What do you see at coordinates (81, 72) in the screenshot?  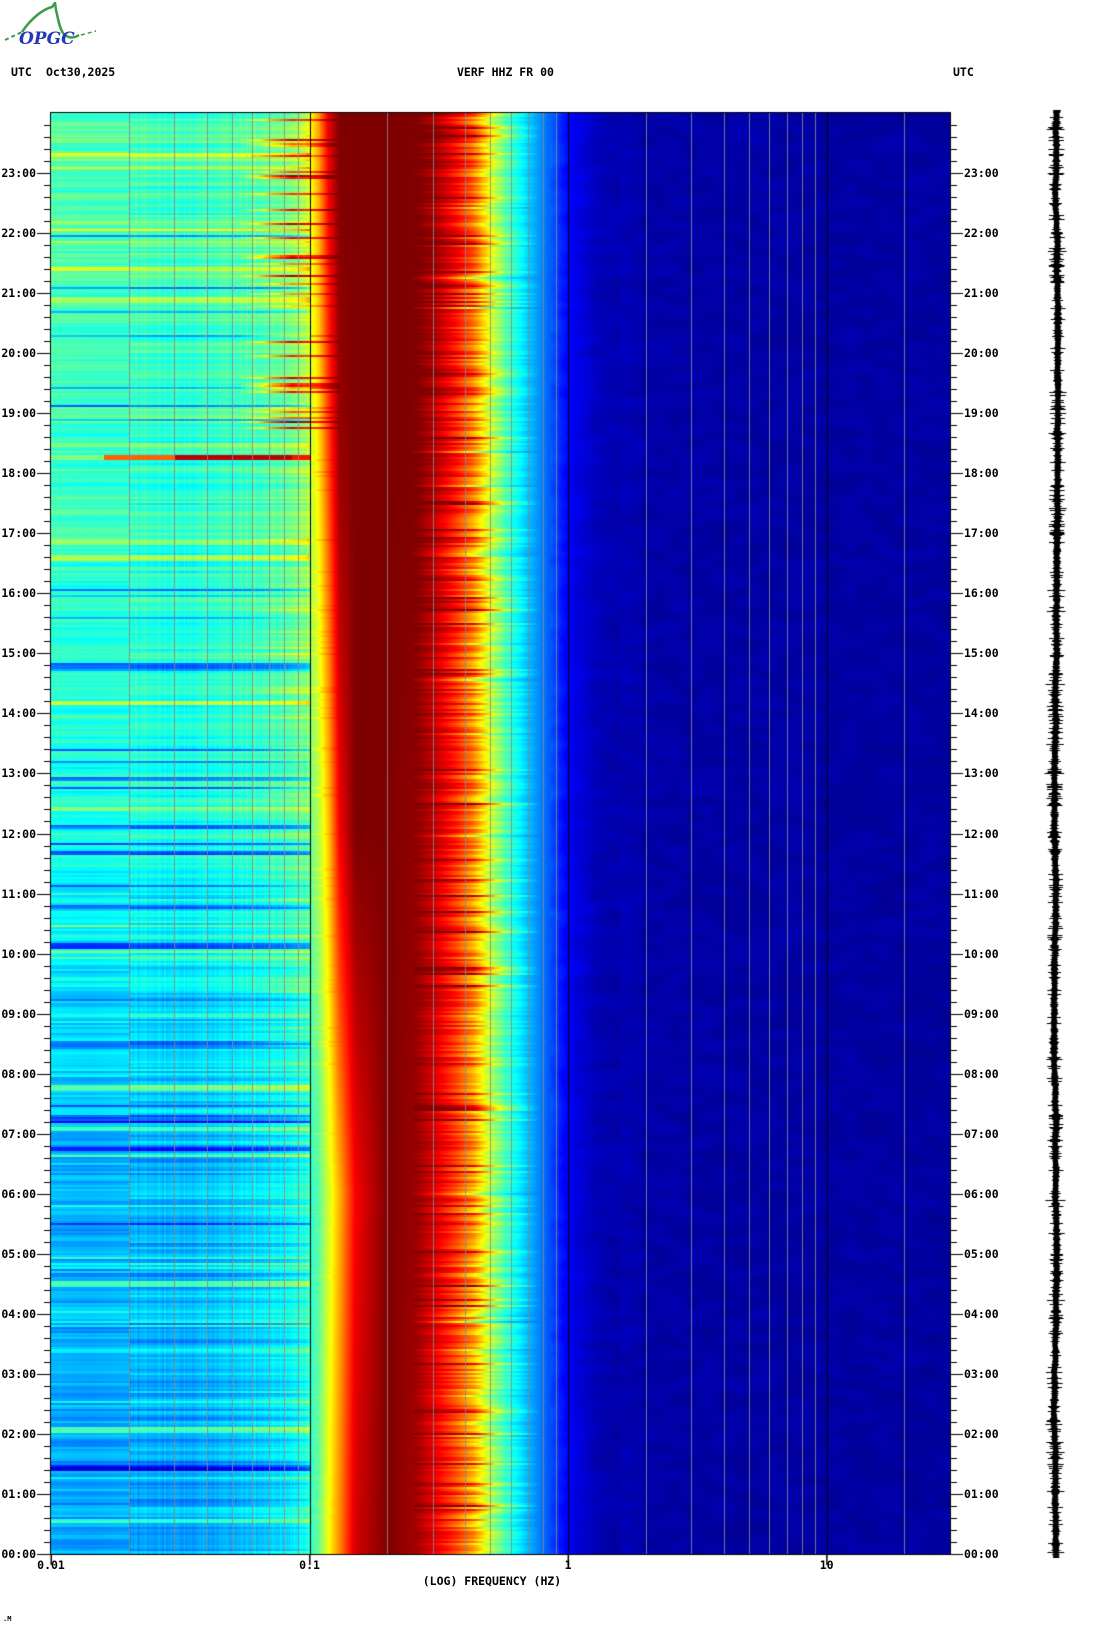 I see `date-label: Oct30,2025` at bounding box center [81, 72].